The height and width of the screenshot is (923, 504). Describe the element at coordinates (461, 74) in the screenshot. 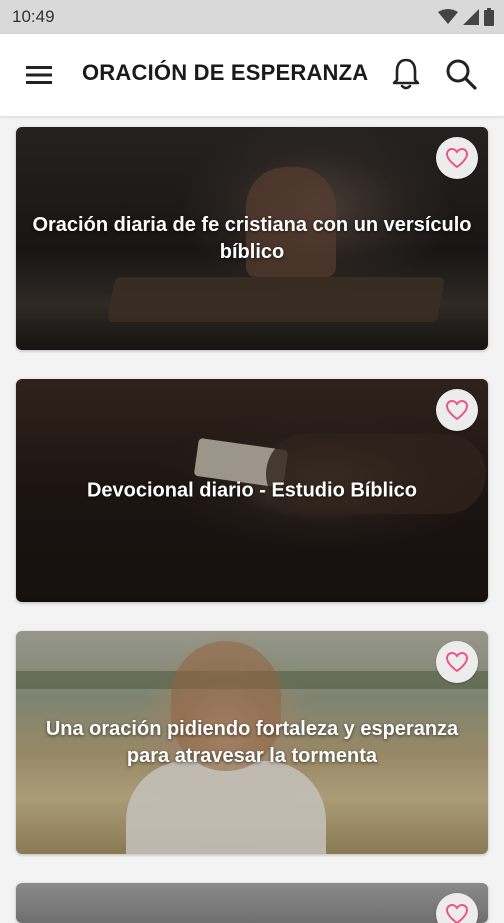

I see `search-icon` at that location.